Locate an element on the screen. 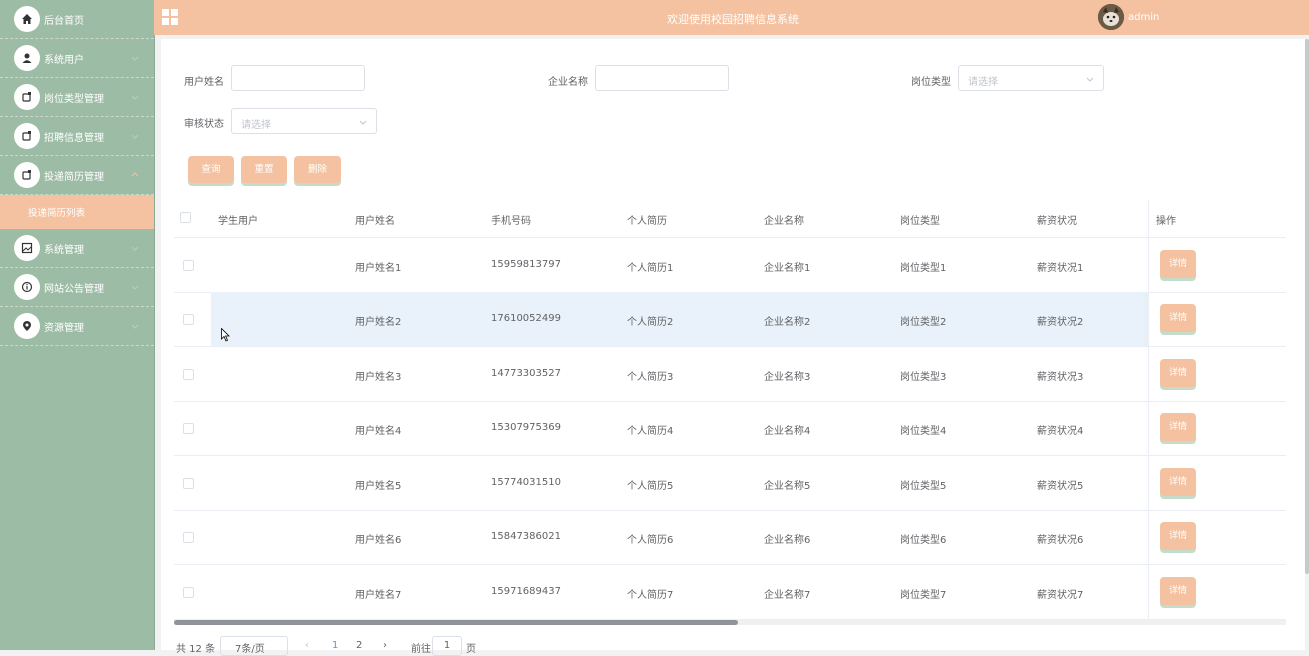 This screenshot has width=1309, height=656. sidebar-item-label: 岗位类型管理 is located at coordinates (74, 99).